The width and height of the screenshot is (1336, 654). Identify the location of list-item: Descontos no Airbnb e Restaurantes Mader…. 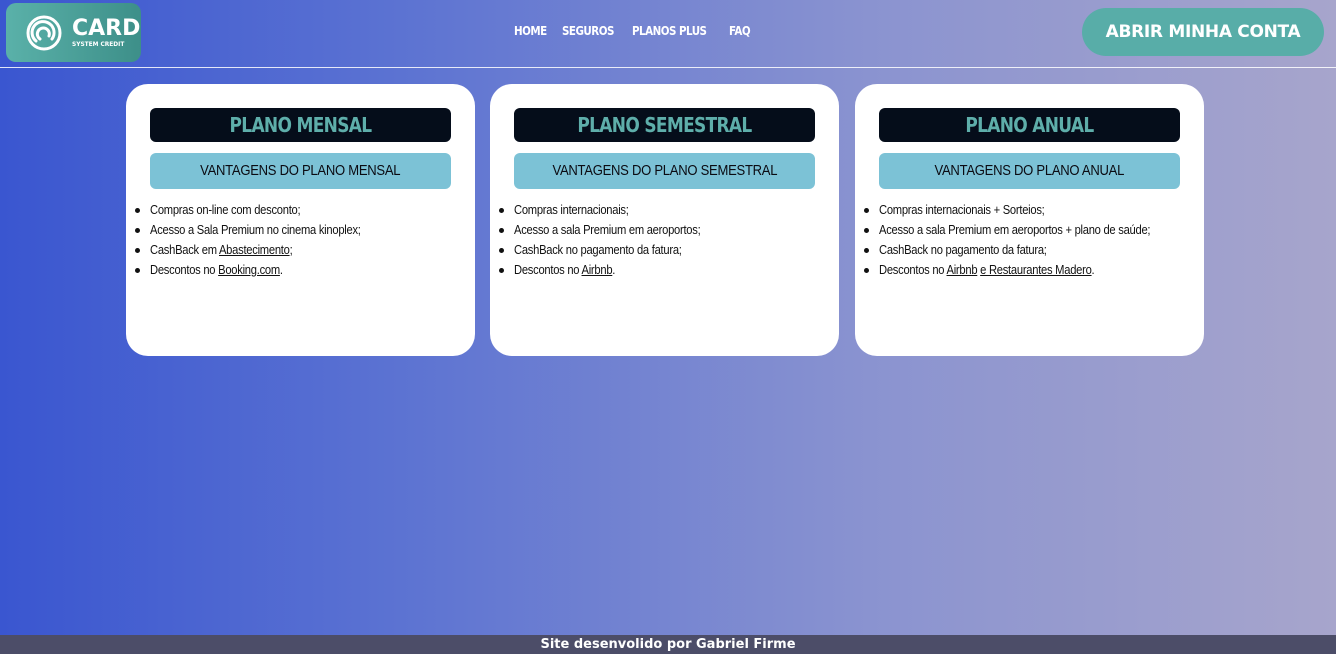
(1031, 270).